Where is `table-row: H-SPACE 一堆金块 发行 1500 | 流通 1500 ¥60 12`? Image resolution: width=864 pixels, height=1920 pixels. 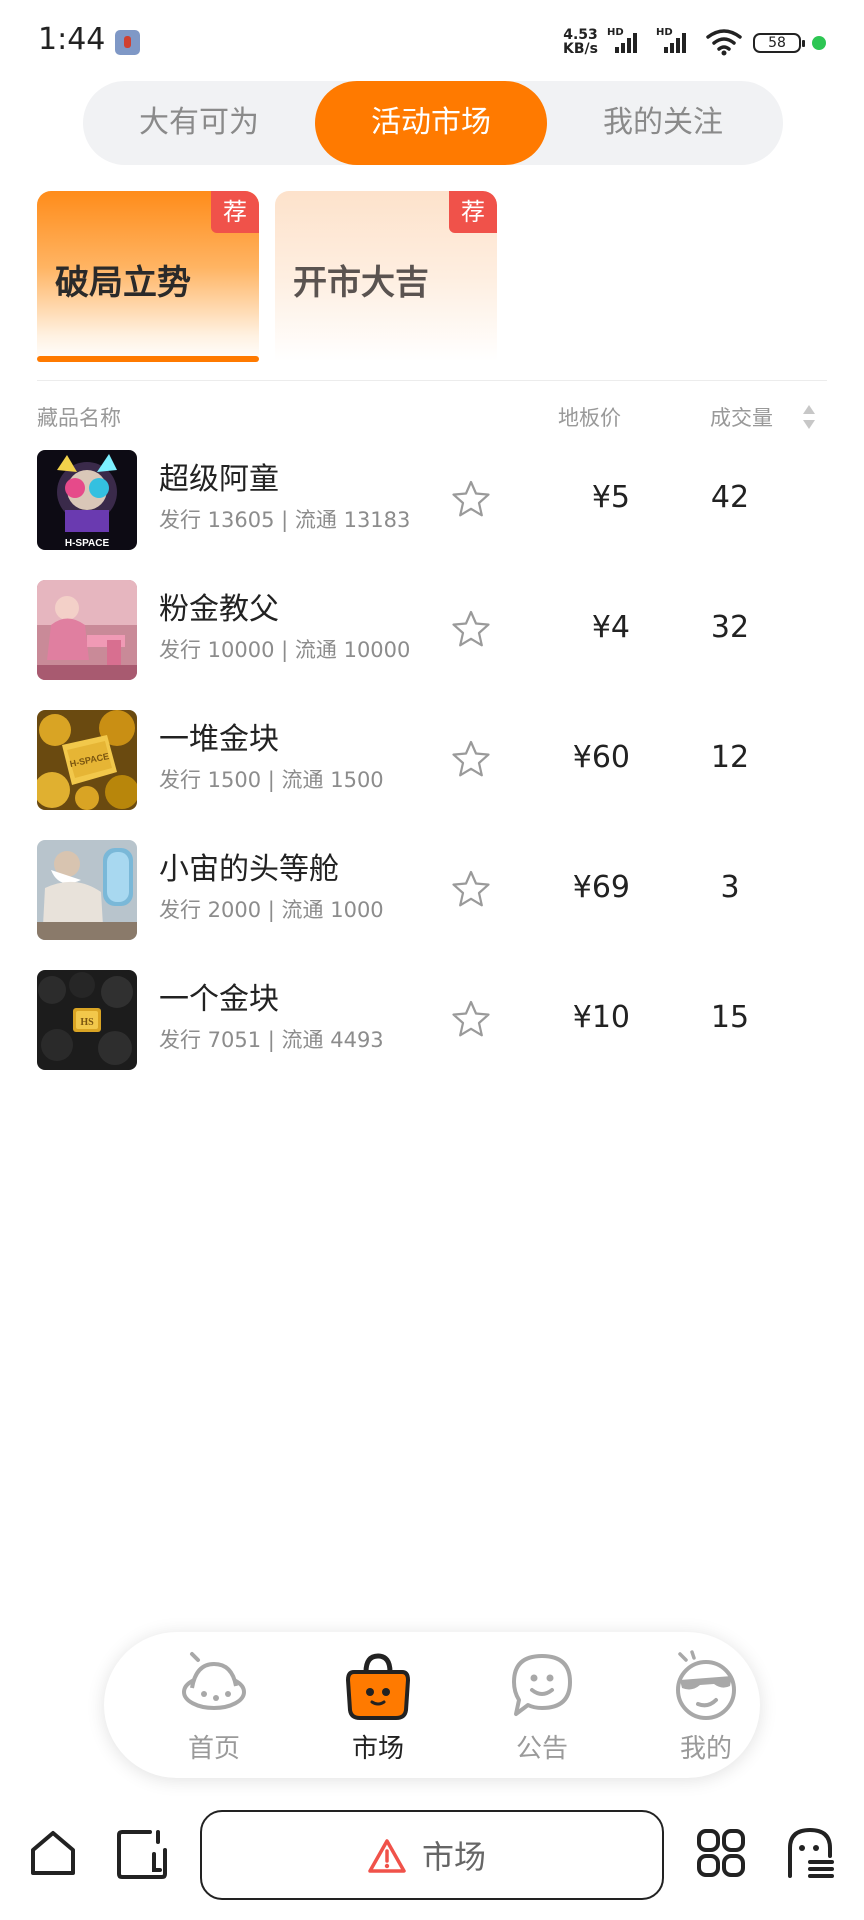
table-row: H-SPACE 一堆金块 发行 1500 | 流通 1500 ¥60 12 is located at coordinates (432, 775).